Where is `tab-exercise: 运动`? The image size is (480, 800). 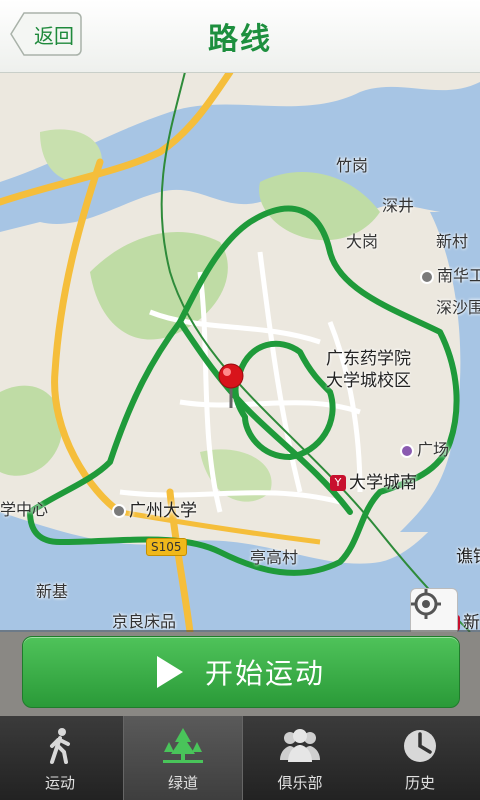
tab-exercise: 运动 is located at coordinates (60, 758).